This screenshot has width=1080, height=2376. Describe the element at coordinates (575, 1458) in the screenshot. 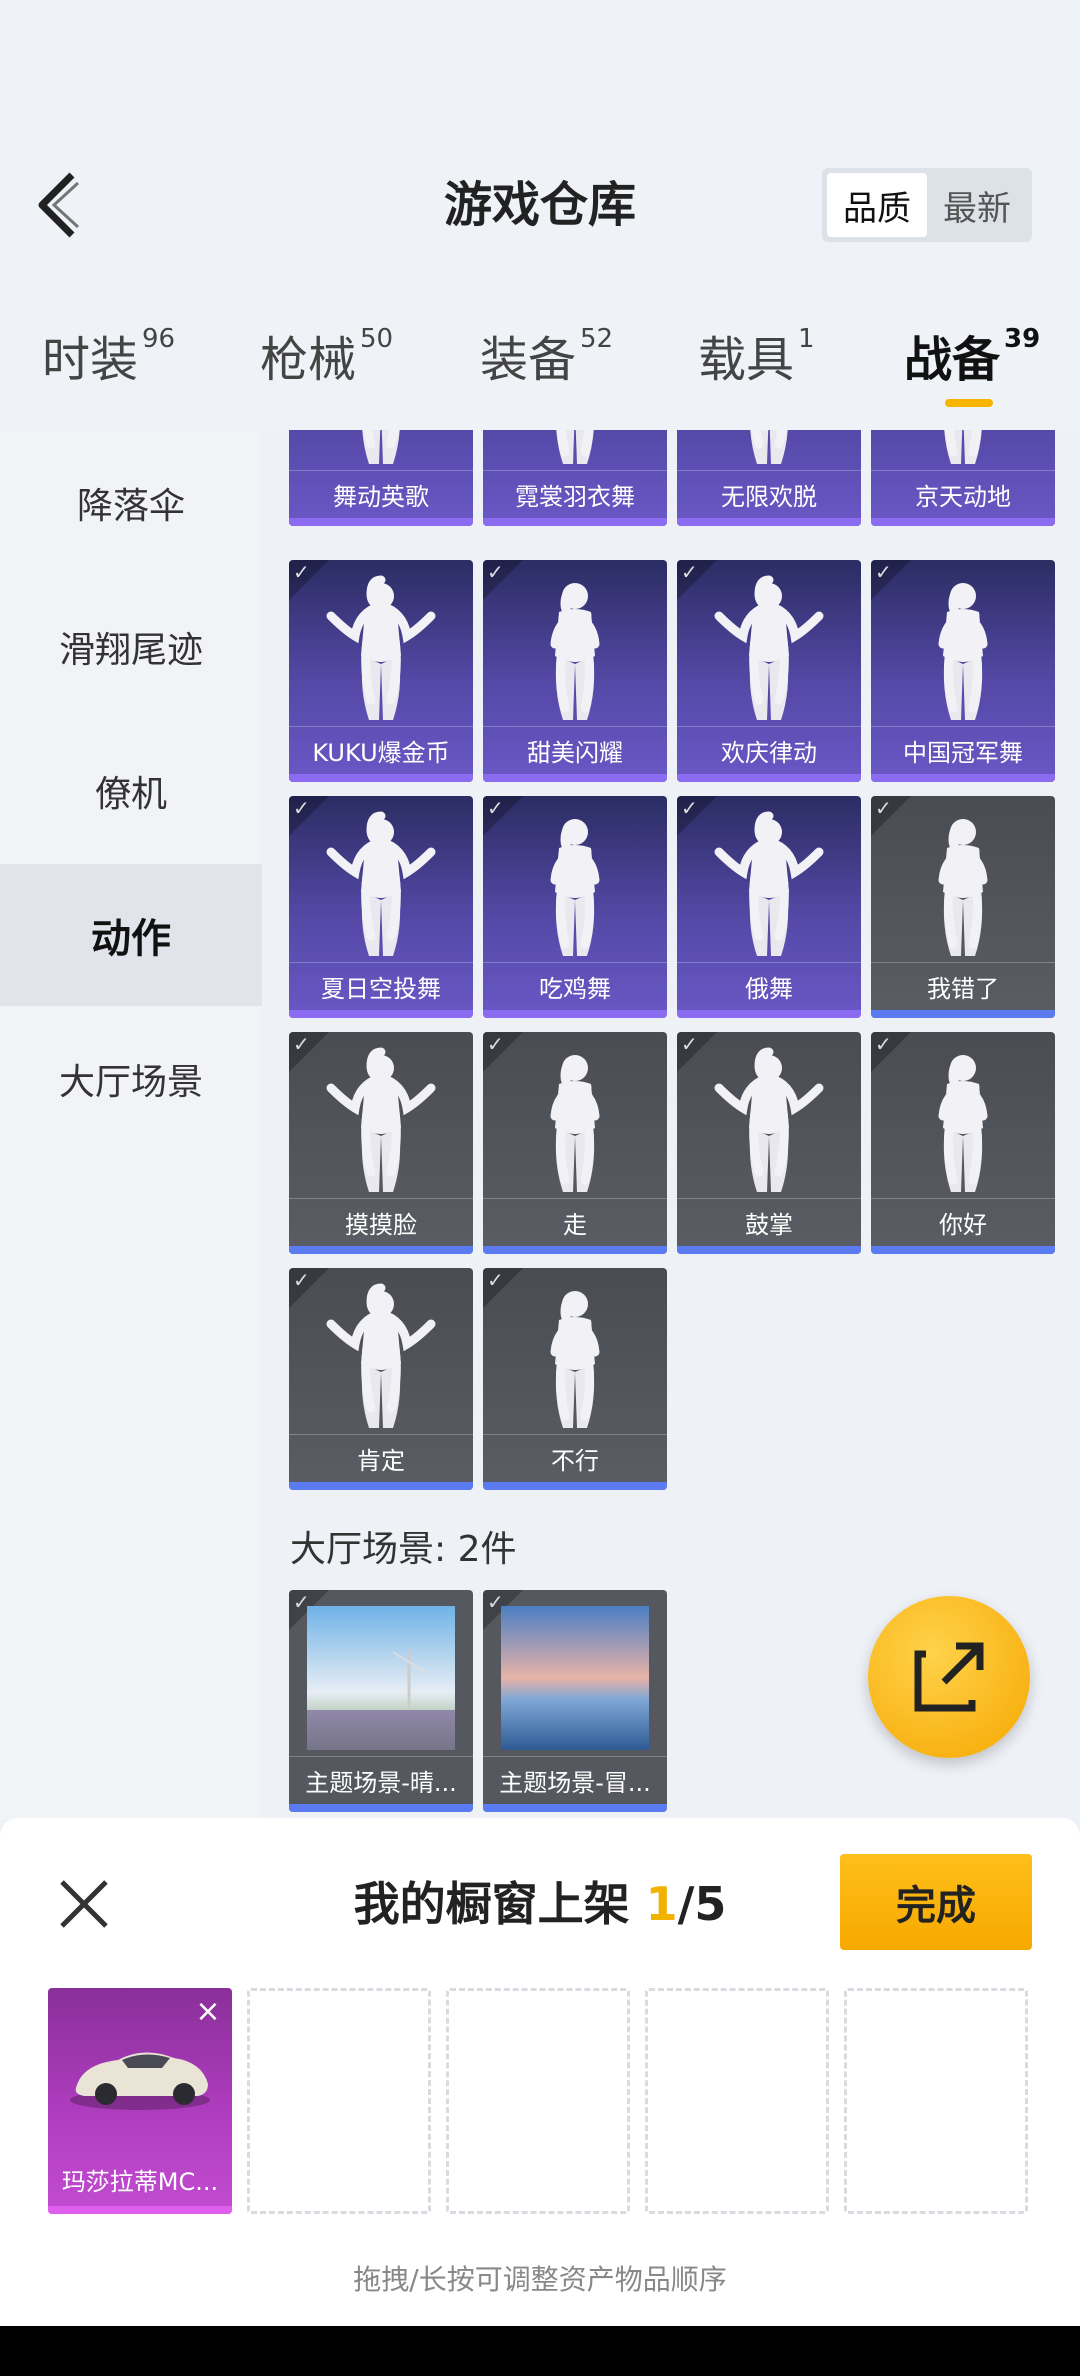

I see `emote-label: 不行` at that location.